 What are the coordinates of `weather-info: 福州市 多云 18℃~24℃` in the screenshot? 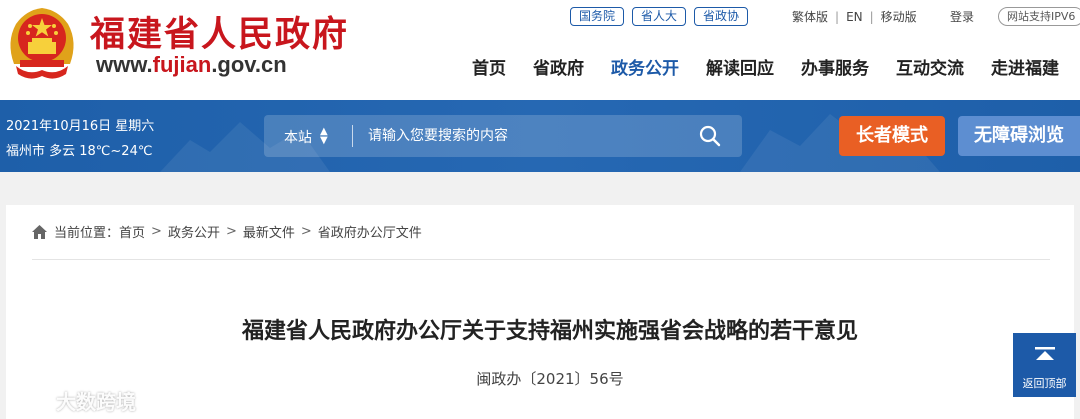 It's located at (79, 151).